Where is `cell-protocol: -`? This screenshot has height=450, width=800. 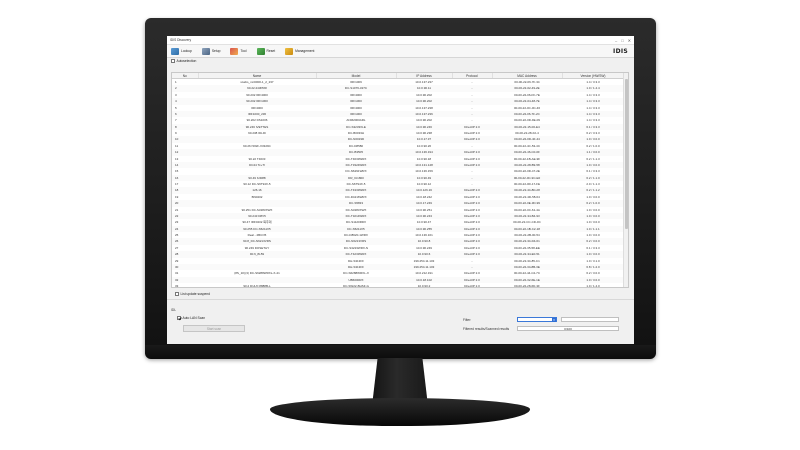 cell-protocol: - is located at coordinates (472, 82).